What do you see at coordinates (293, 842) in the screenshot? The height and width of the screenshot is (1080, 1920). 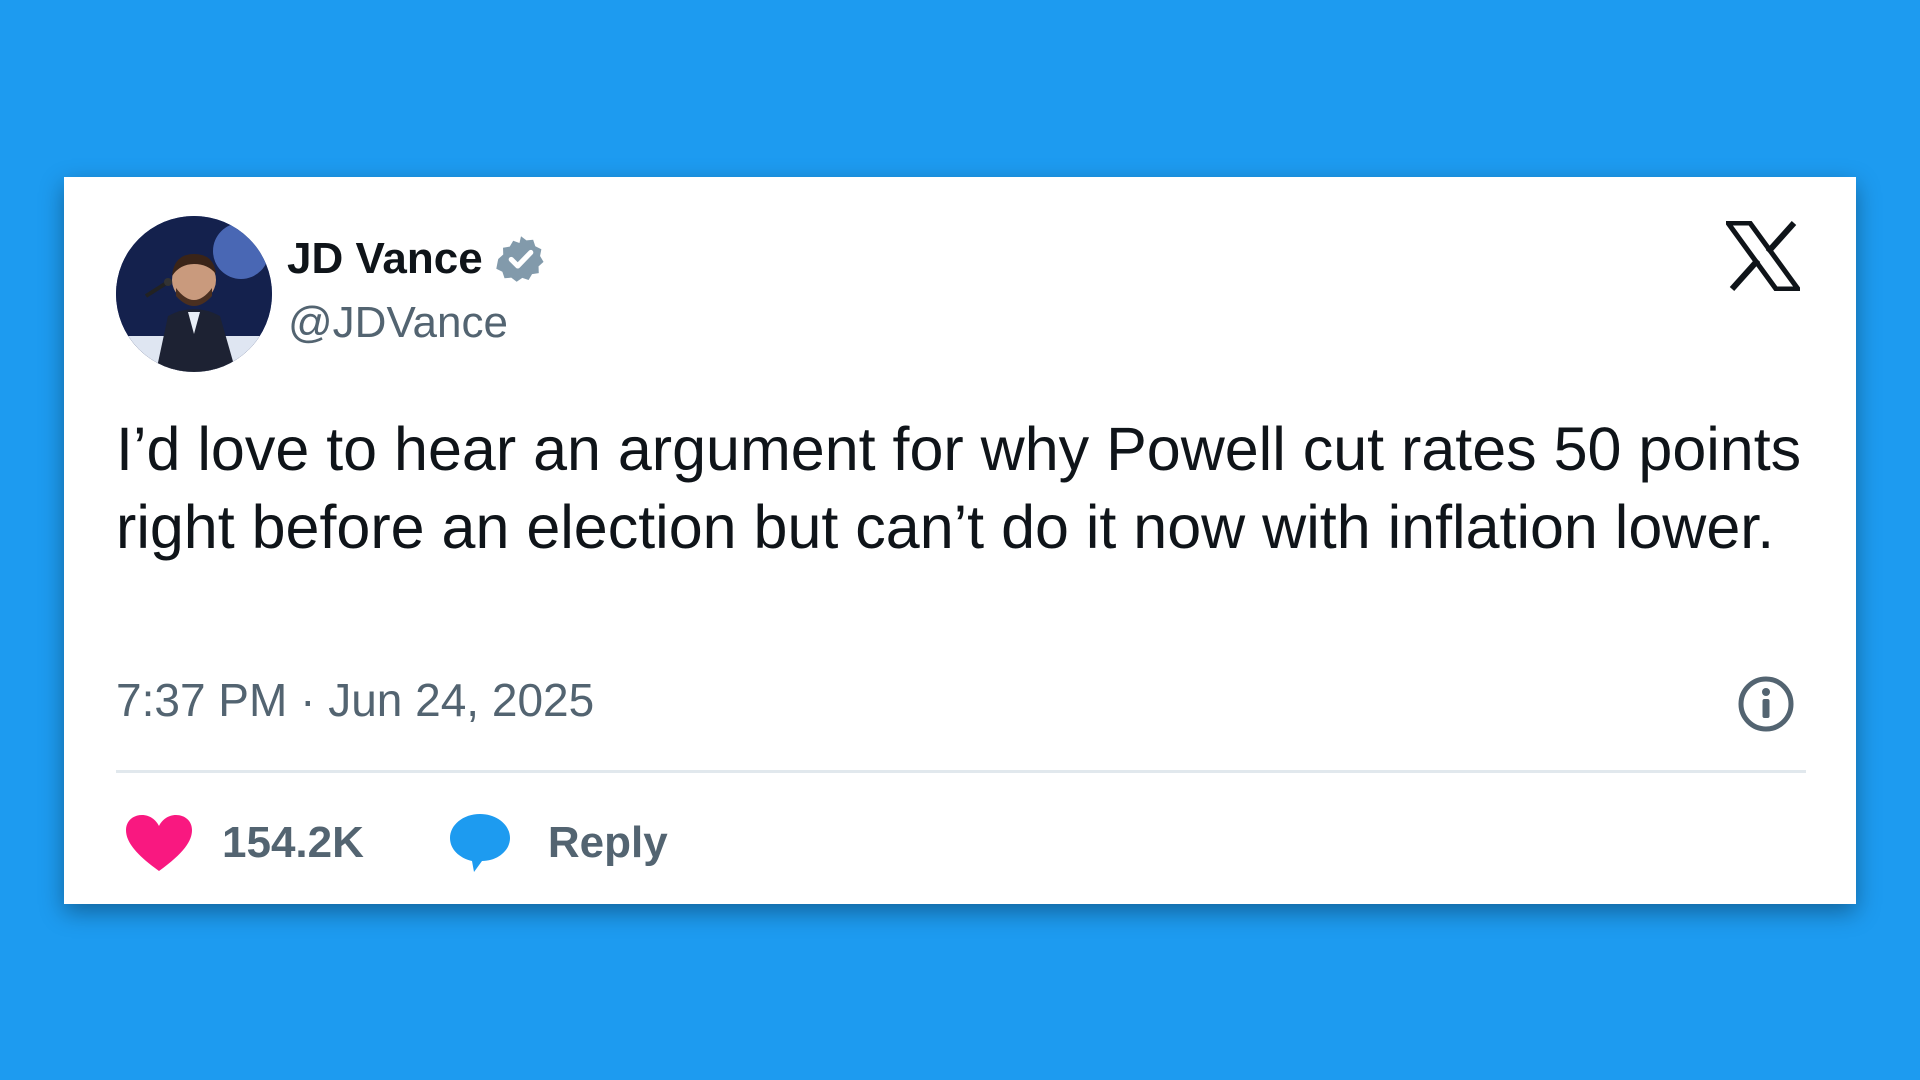 I see `like-count: 154.2K` at bounding box center [293, 842].